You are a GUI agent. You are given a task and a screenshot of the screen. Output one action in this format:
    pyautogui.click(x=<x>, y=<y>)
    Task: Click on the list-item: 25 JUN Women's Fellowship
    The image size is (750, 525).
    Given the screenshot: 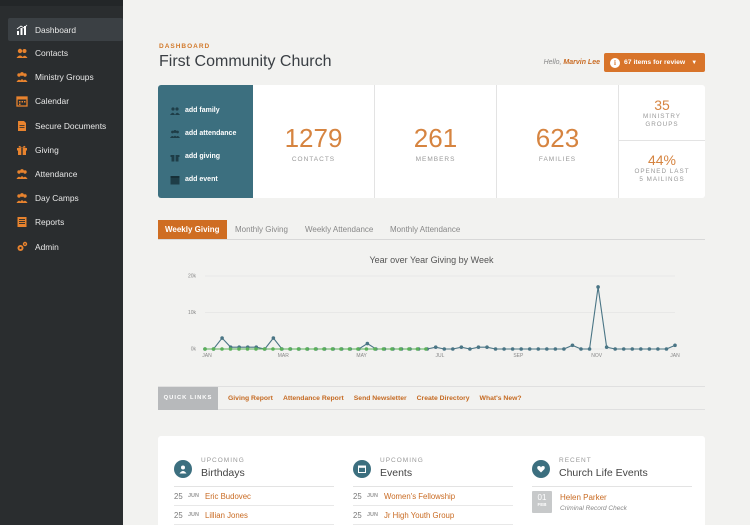 What is the action you would take?
    pyautogui.click(x=433, y=496)
    